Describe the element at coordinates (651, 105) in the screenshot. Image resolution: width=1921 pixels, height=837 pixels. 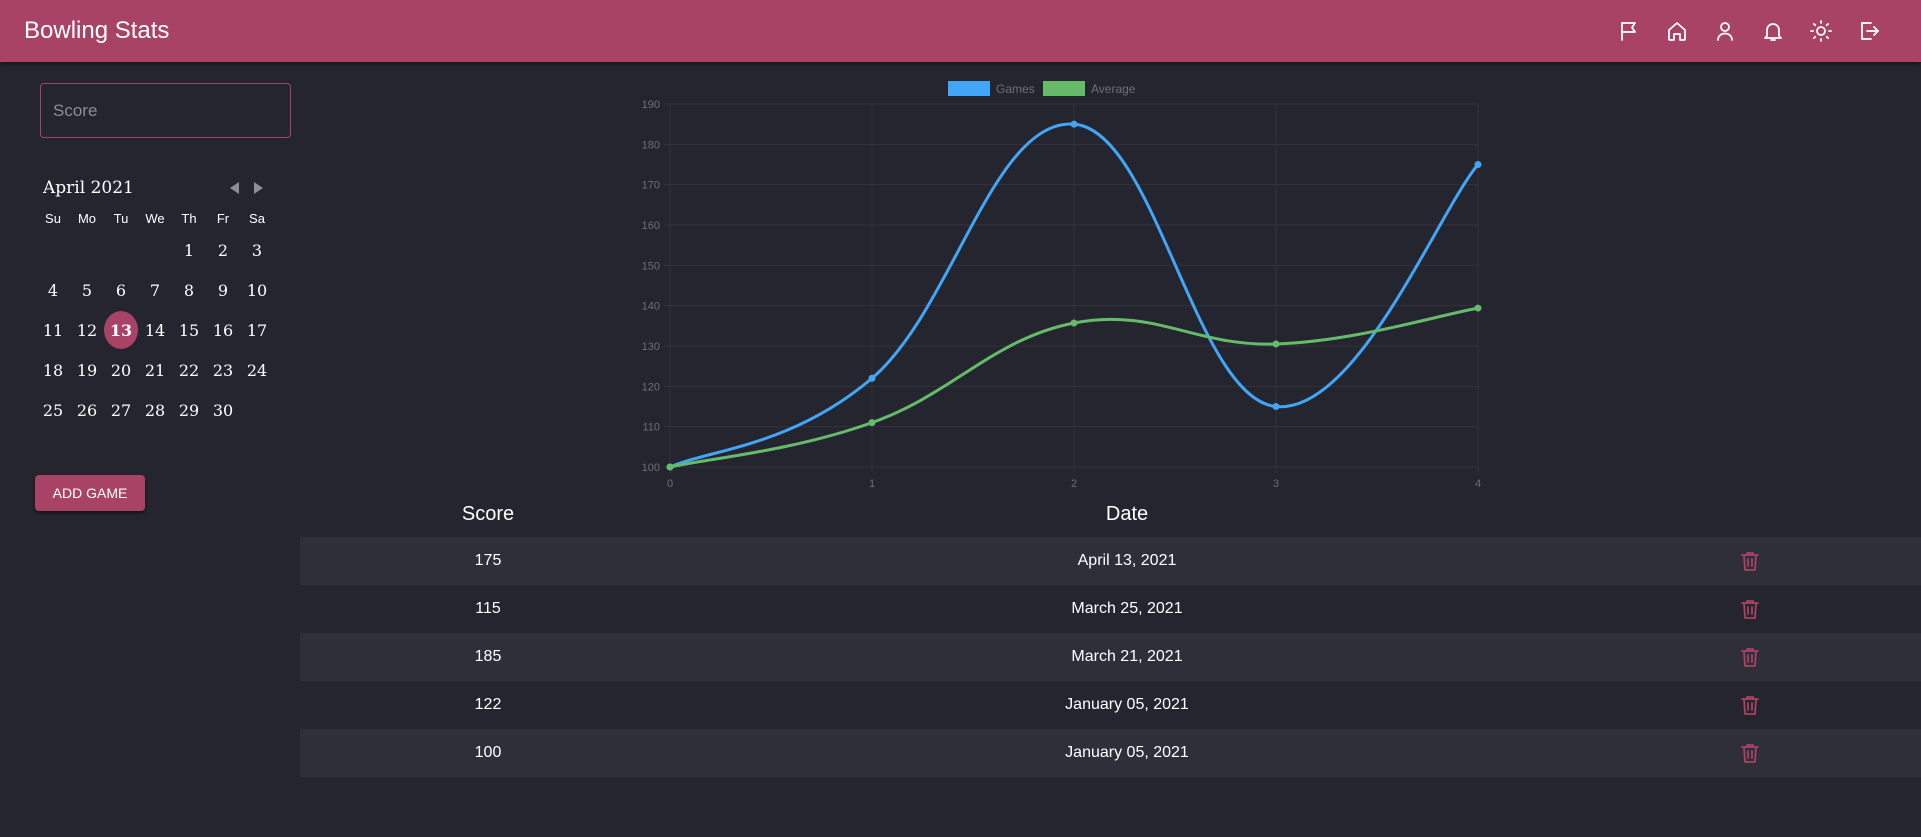
I see `y-tick-label: 190` at that location.